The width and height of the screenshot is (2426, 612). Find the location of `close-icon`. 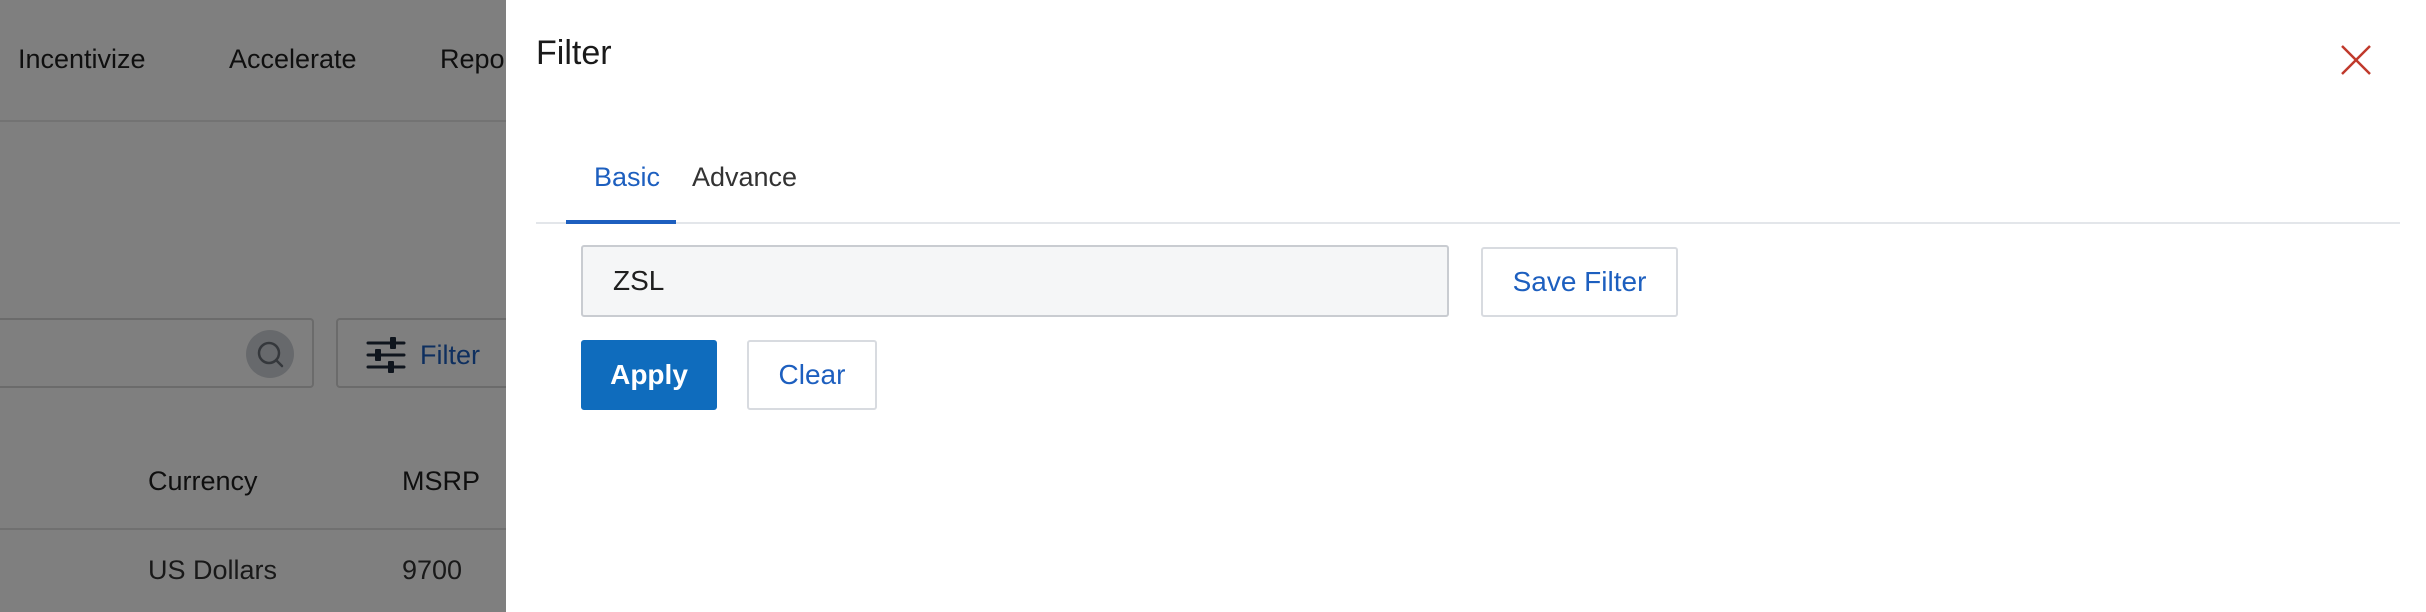

close-icon is located at coordinates (2356, 60).